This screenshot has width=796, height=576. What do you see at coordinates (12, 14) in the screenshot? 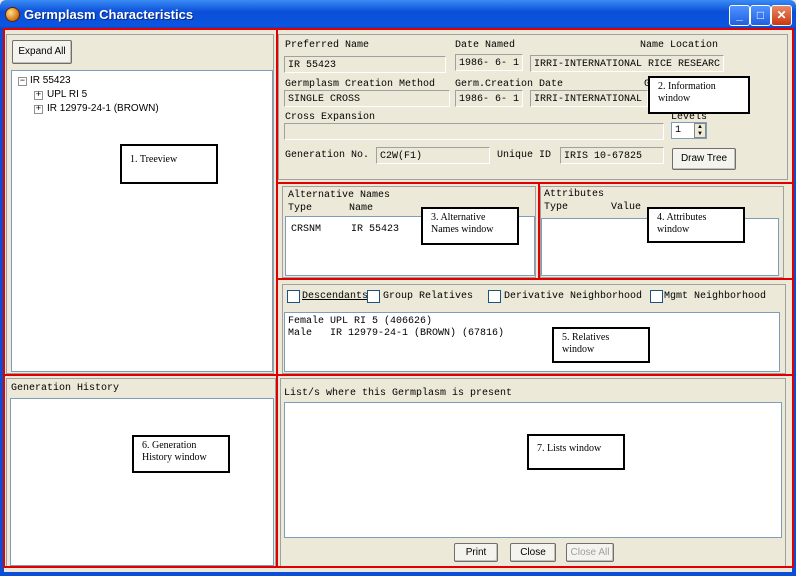
I see `app-icon` at bounding box center [12, 14].